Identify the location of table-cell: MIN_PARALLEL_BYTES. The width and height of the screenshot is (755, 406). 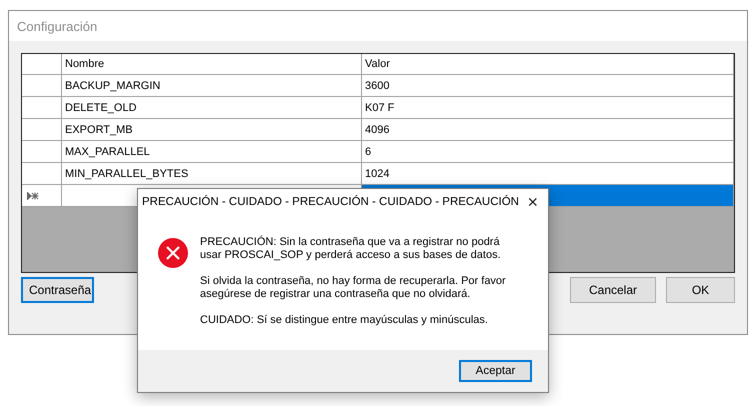
(212, 173).